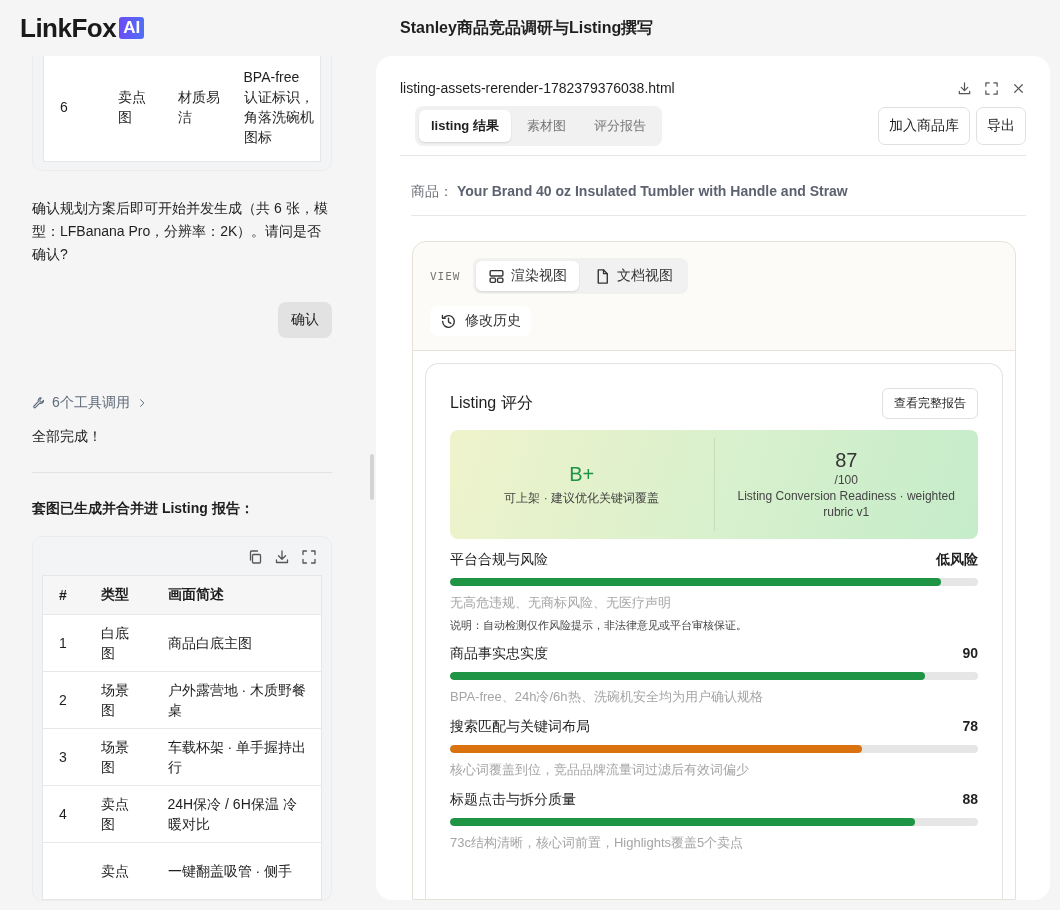 This screenshot has height=910, width=1060. Describe the element at coordinates (597, 843) in the screenshot. I see `metric-description: 73c结构清晰，核心词前置，Highlights覆盖5个卖点` at that location.